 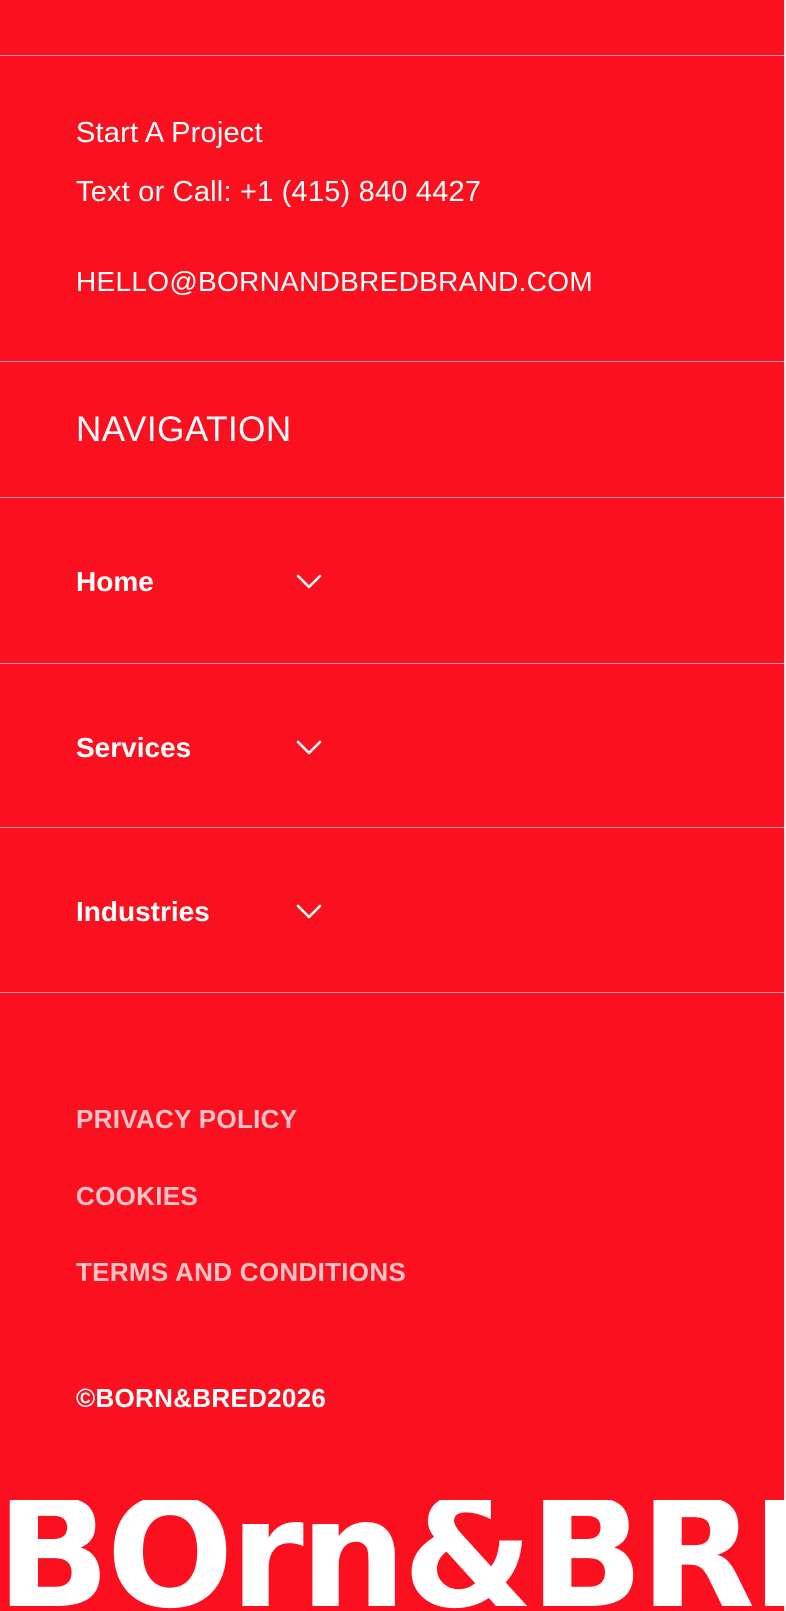 I want to click on nav-item-industries: Industries, so click(x=392, y=912).